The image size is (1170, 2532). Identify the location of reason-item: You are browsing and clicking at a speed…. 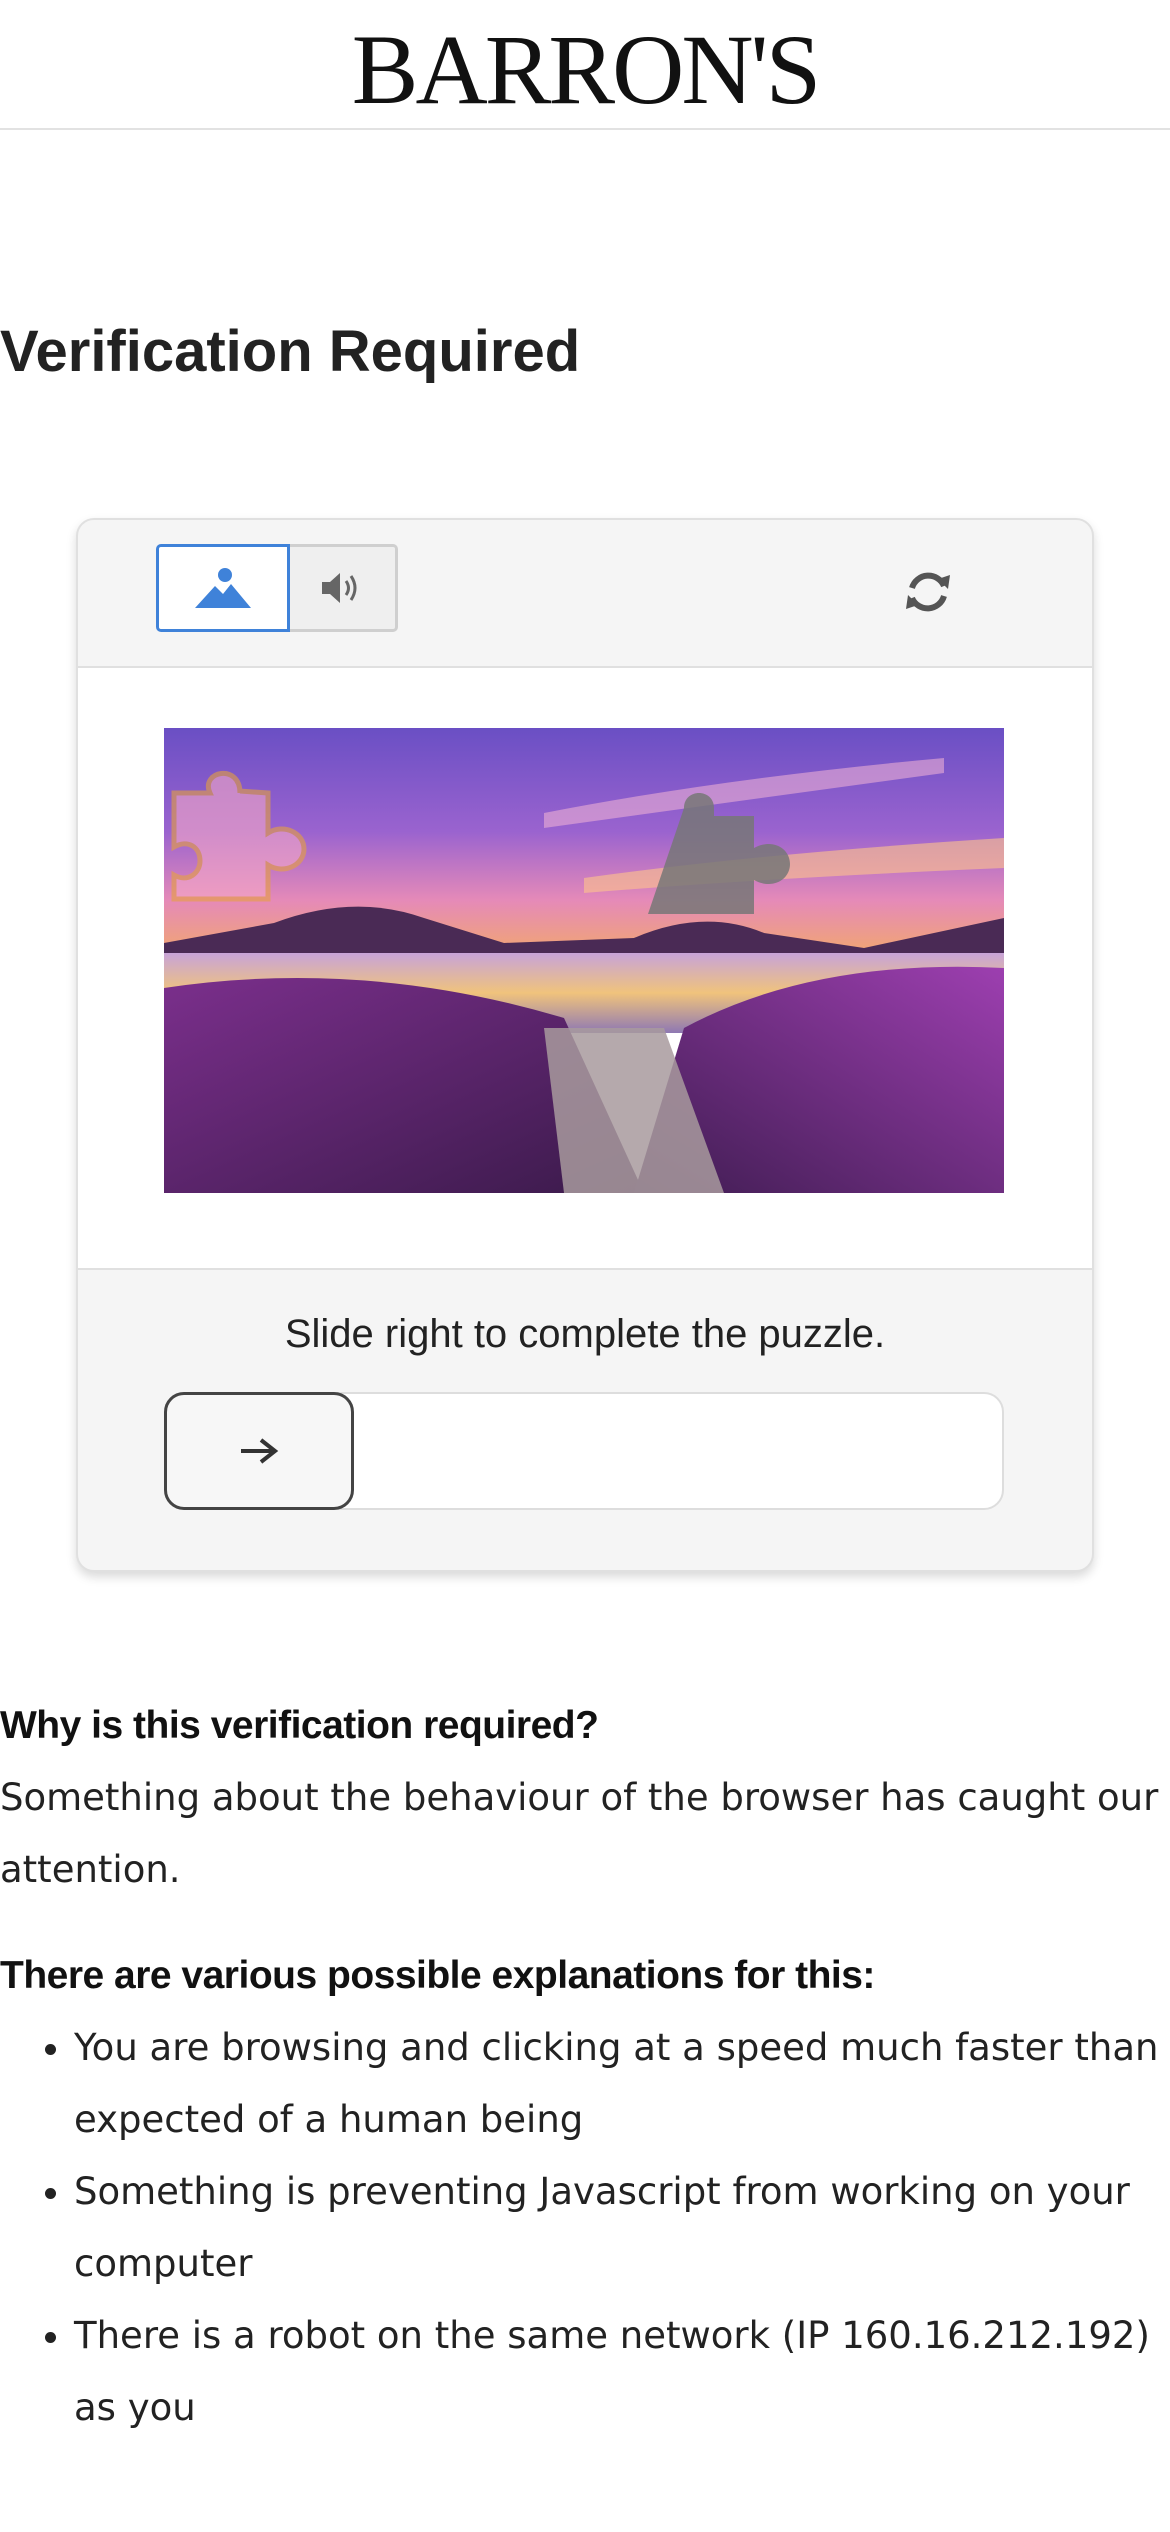
(622, 2084).